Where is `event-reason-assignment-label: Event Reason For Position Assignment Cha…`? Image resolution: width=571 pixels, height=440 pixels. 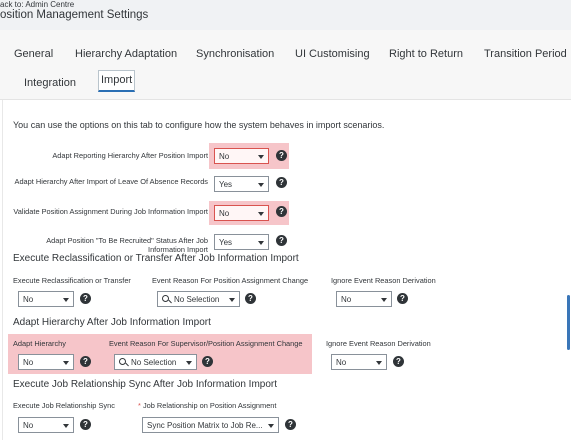 event-reason-assignment-label: Event Reason For Position Assignment Cha… is located at coordinates (230, 280).